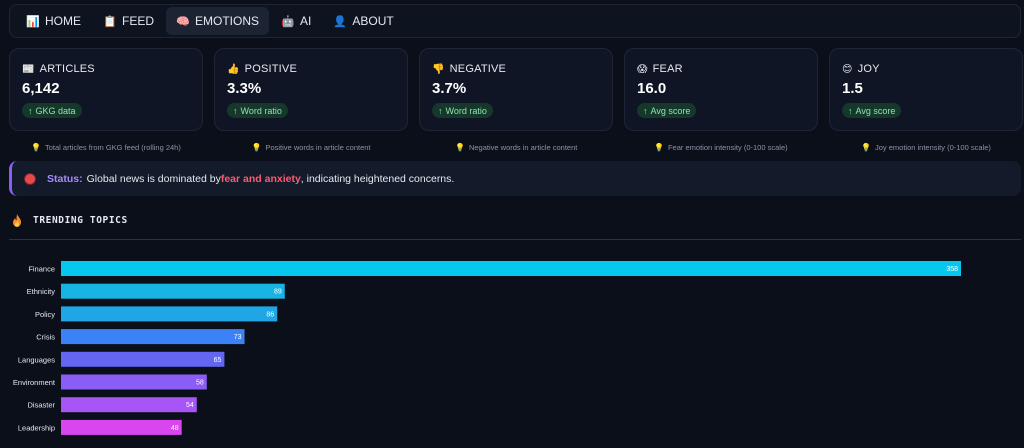  Describe the element at coordinates (306, 21) in the screenshot. I see `nav-label: AI` at that location.